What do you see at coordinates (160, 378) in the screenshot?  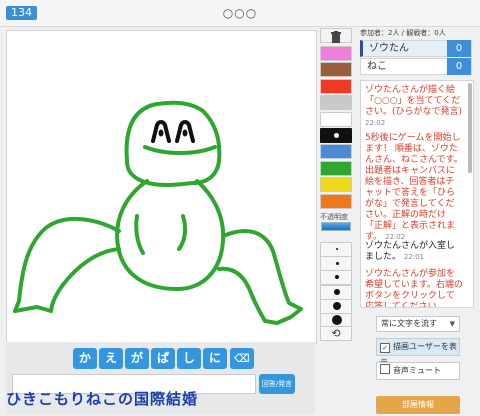 I see `answer-bar: かえがぱしに ⌫ 回答/発言 ひきこもりねこの国際結婚` at bounding box center [160, 378].